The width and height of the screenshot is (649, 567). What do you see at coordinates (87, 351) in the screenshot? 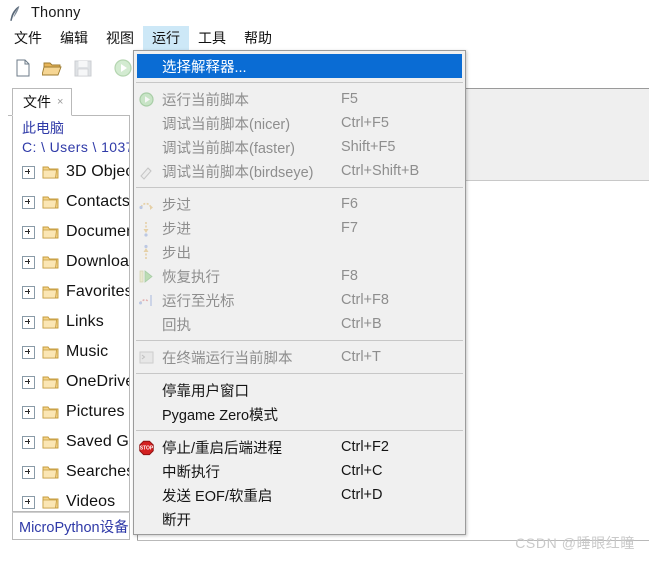
I see `tree-item-label: Music` at bounding box center [87, 351].